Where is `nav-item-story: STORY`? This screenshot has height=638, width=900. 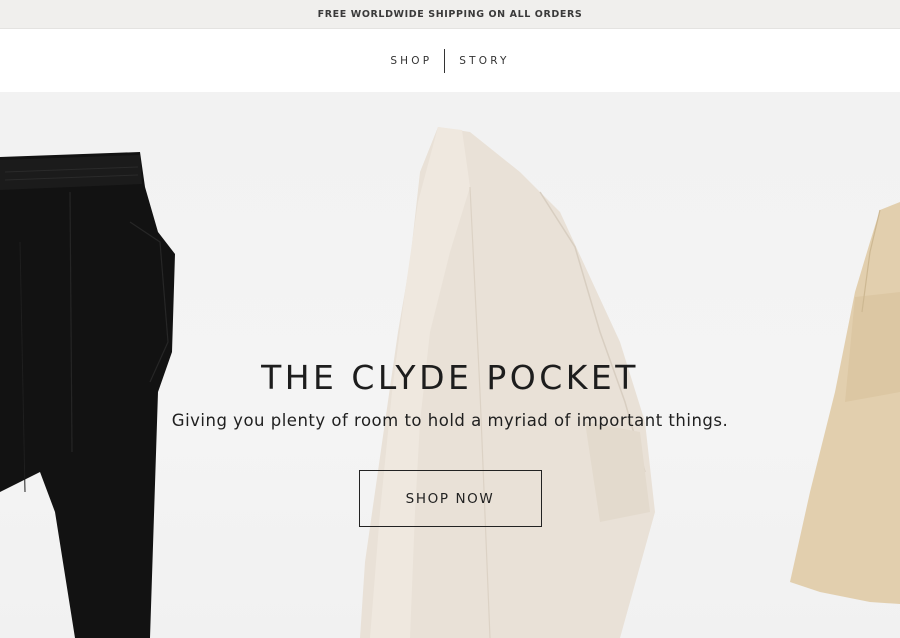 nav-item-story: STORY is located at coordinates (484, 61).